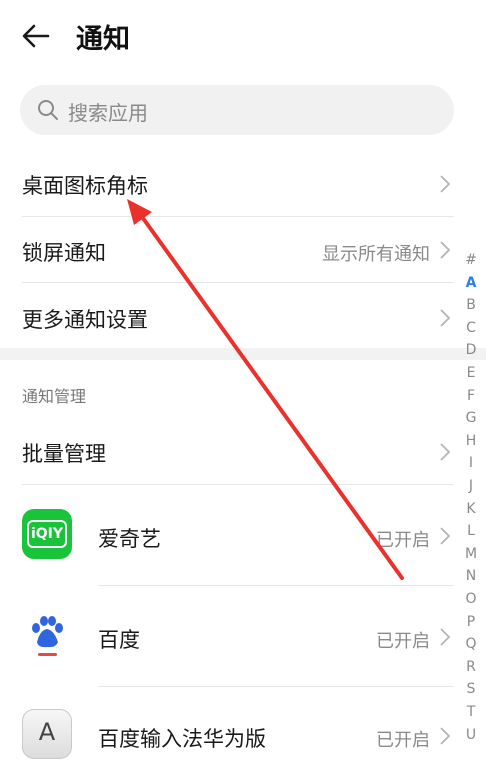 The image size is (486, 774). Describe the element at coordinates (182, 739) in the screenshot. I see `app-name: 百度输入法华为版` at that location.